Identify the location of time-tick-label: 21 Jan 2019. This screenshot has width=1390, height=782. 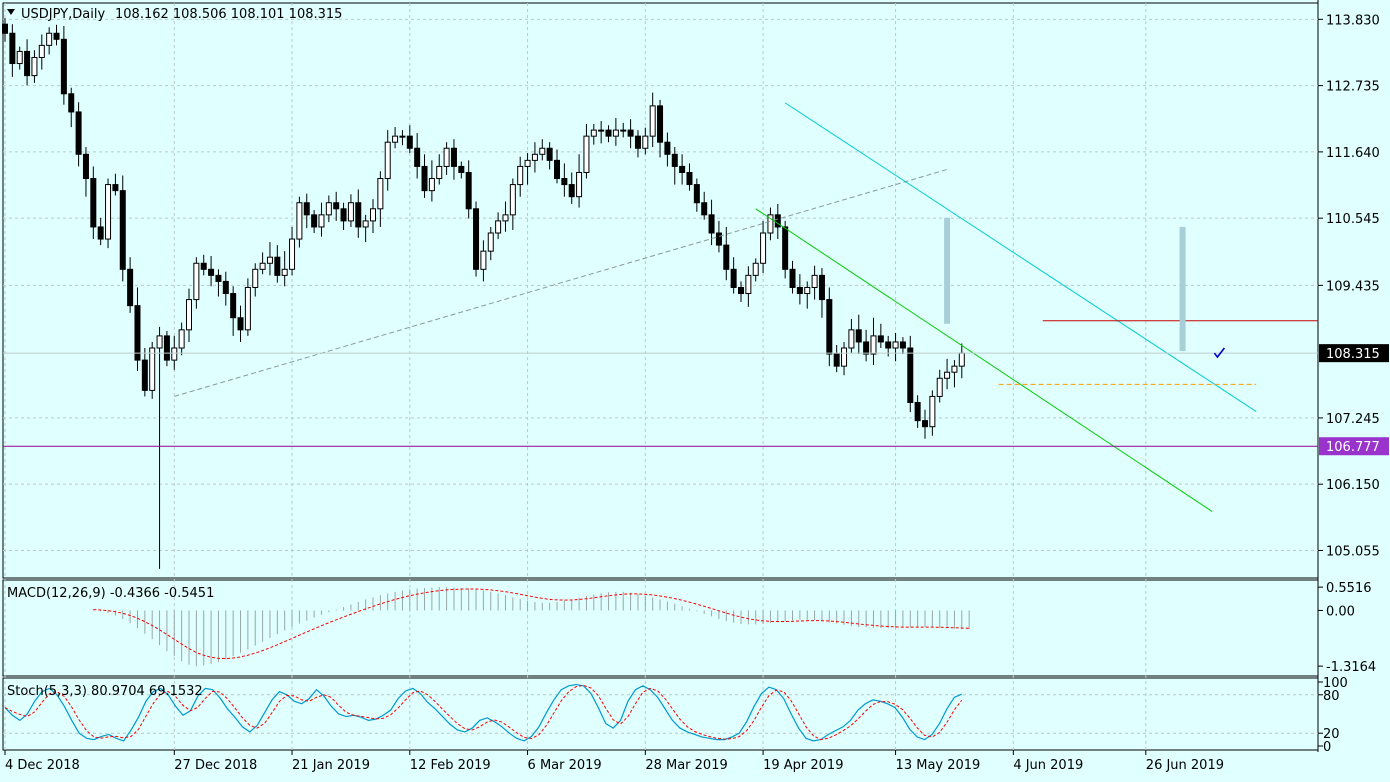
(331, 765).